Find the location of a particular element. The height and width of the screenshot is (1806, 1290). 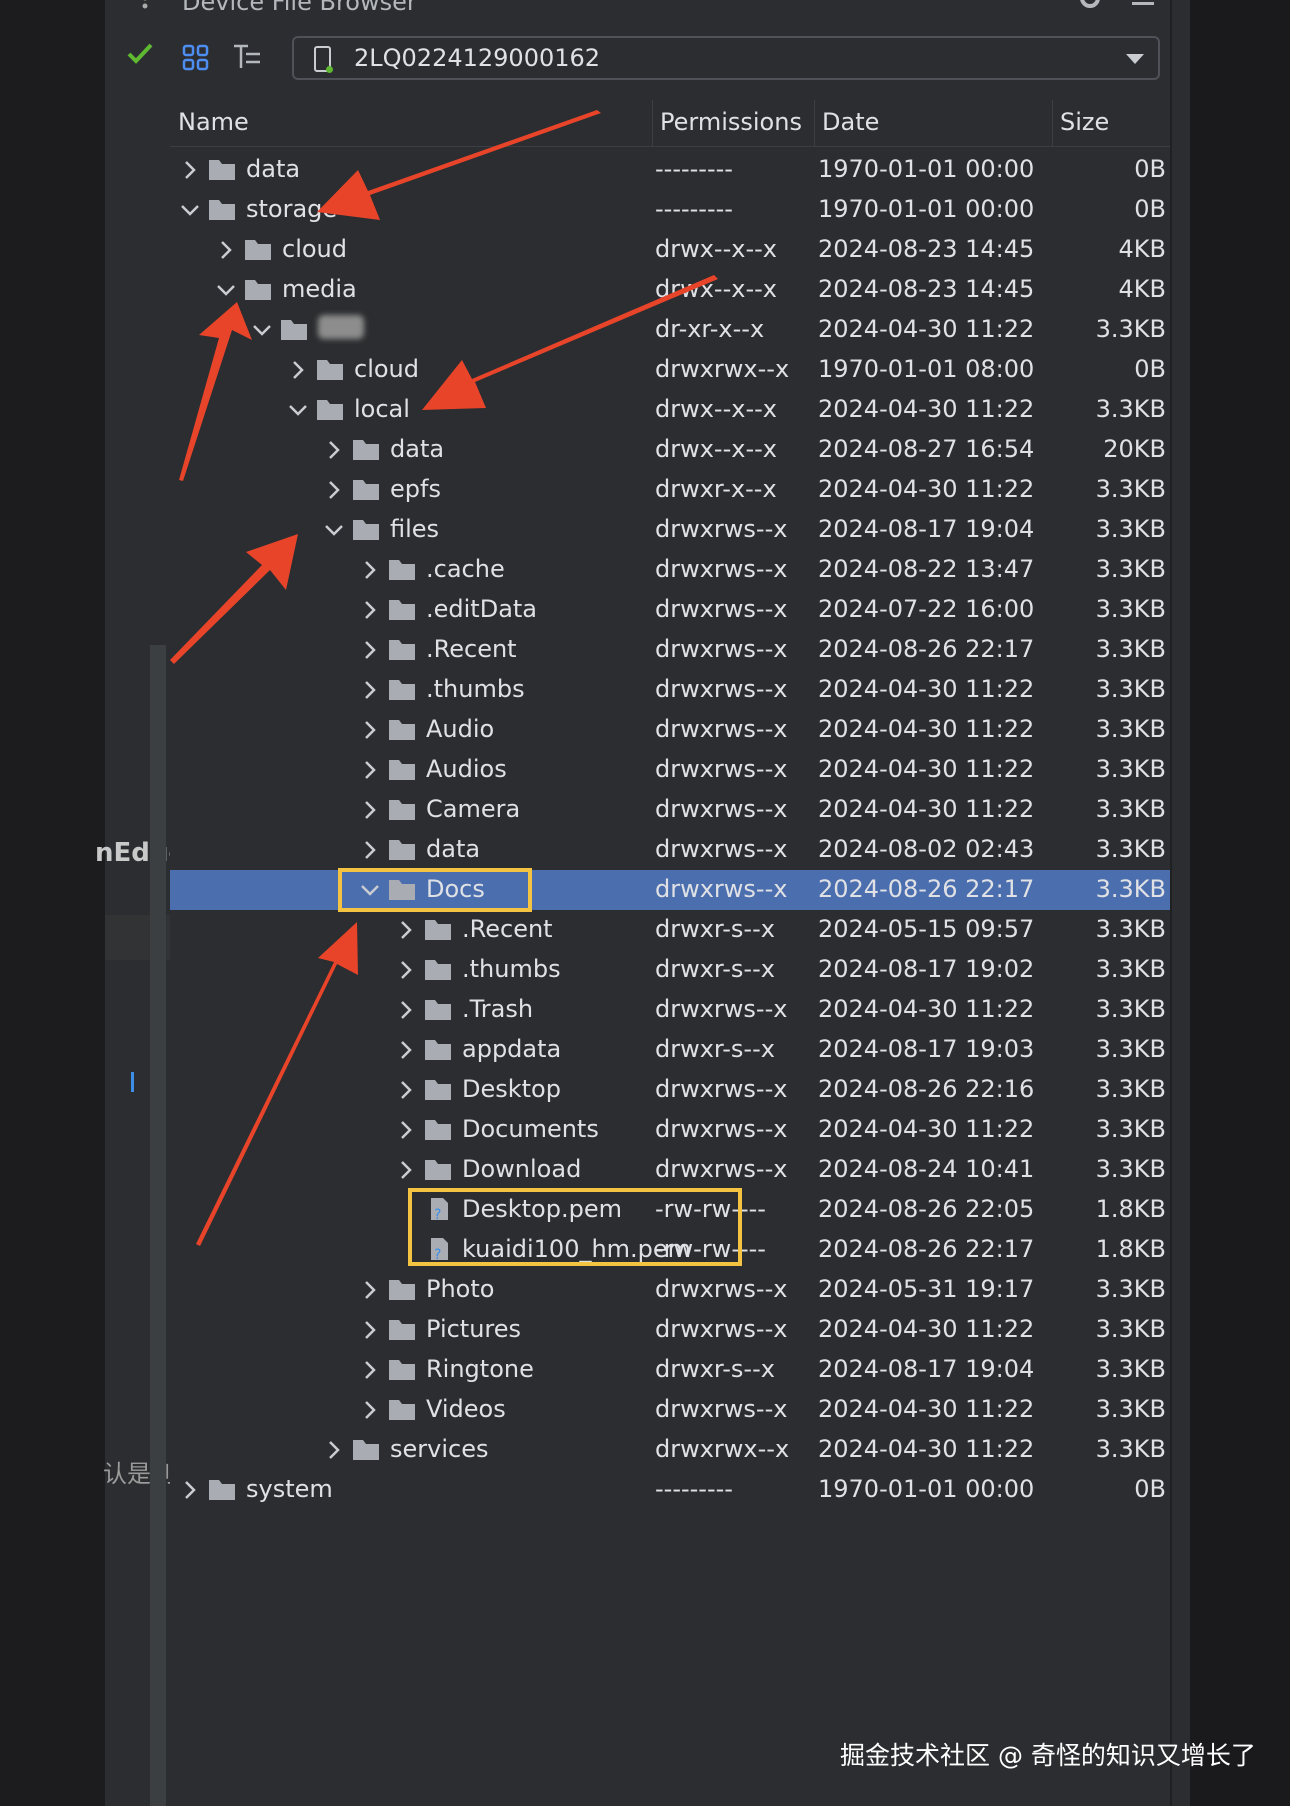

item-date: 2024-07-22 16:00 is located at coordinates (926, 609).